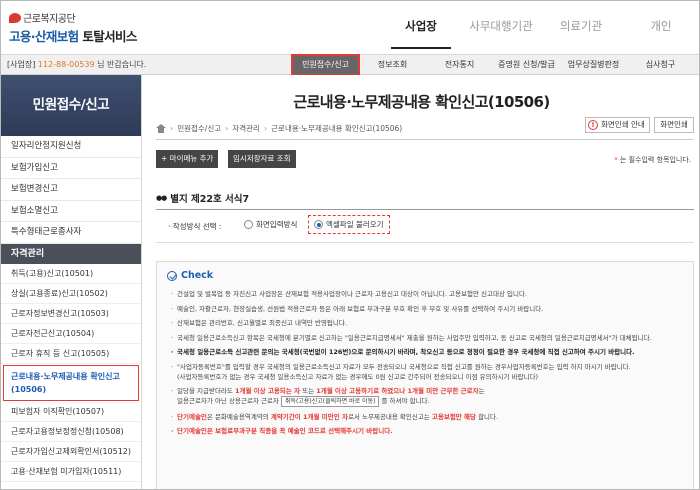 This screenshot has height=490, width=700. I want to click on print-guide-button: ! 화면인쇄 안내, so click(617, 125).